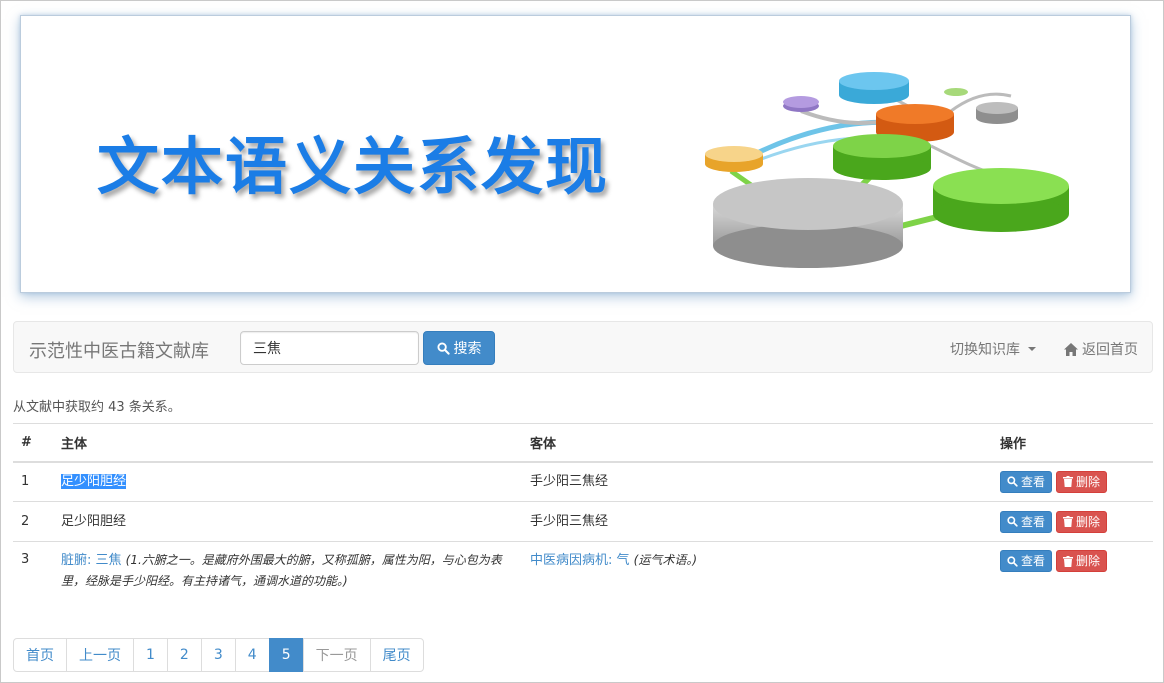  What do you see at coordinates (985, 350) in the screenshot?
I see `switch-kb-label: 切换知识库` at bounding box center [985, 350].